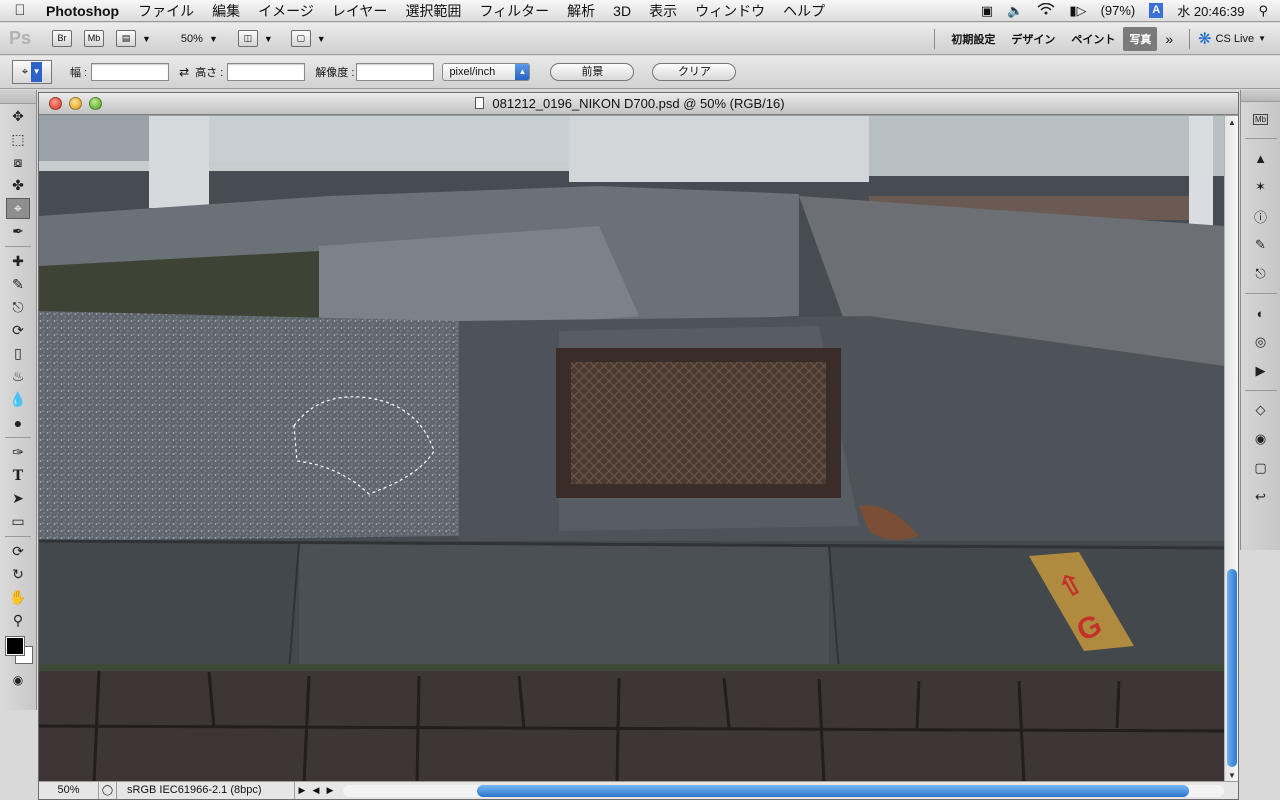 The image size is (1280, 800). What do you see at coordinates (592, 72) in the screenshot?
I see `front-image-button: 前景` at bounding box center [592, 72].